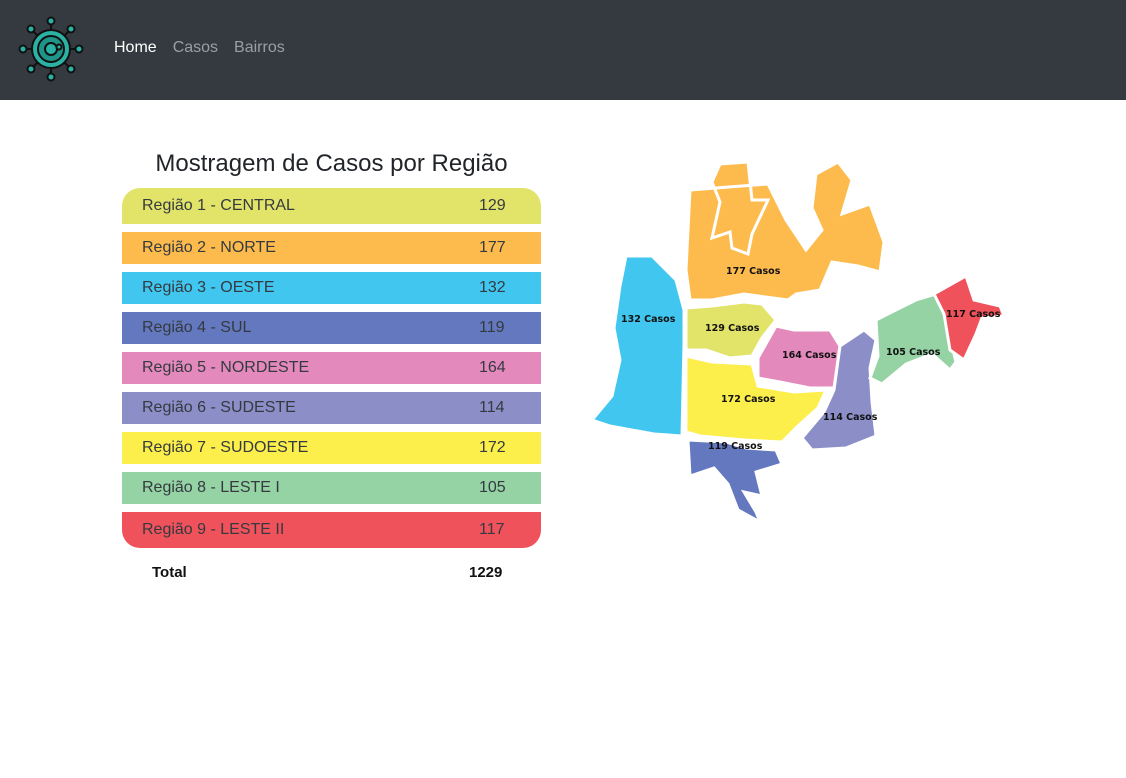 The height and width of the screenshot is (778, 1126). I want to click on map-label-leste2: 117 Casos, so click(973, 314).